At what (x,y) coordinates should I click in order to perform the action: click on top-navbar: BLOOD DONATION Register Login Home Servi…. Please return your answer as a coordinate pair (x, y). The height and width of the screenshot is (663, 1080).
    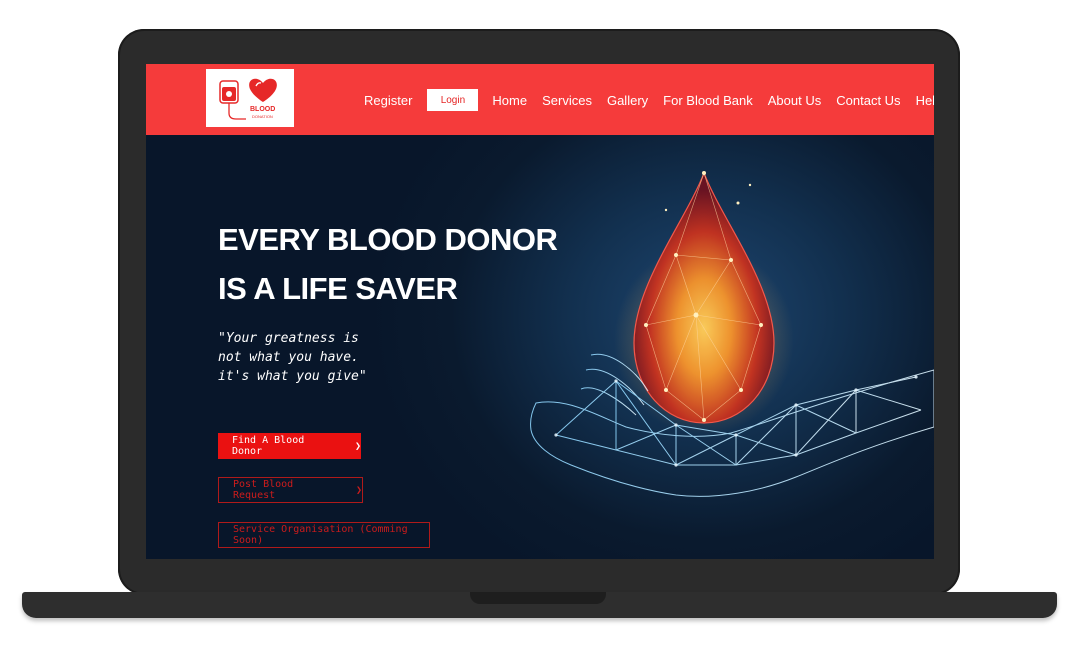
    Looking at the image, I should click on (540, 99).